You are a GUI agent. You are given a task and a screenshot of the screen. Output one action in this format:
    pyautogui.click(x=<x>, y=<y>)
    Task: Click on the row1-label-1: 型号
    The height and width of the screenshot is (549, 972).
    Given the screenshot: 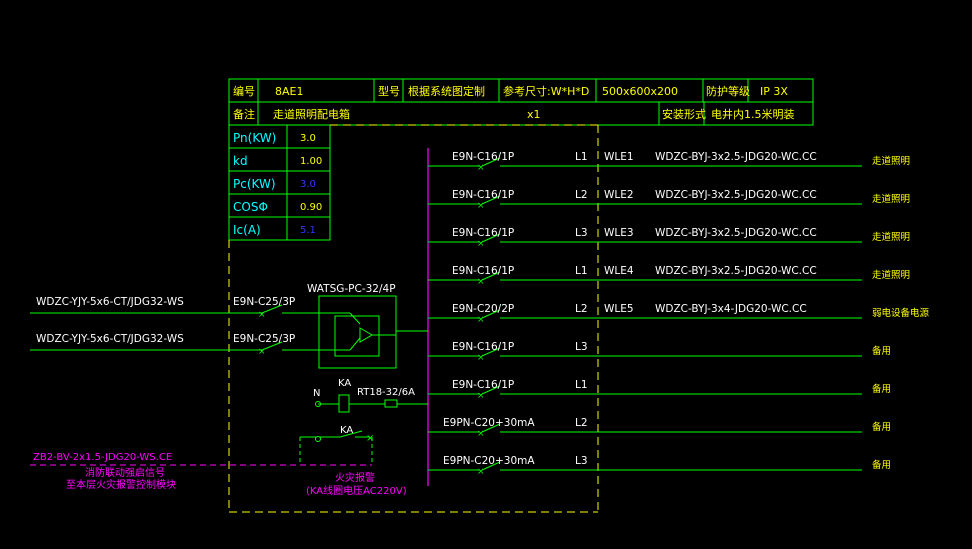 What is the action you would take?
    pyautogui.click(x=389, y=91)
    